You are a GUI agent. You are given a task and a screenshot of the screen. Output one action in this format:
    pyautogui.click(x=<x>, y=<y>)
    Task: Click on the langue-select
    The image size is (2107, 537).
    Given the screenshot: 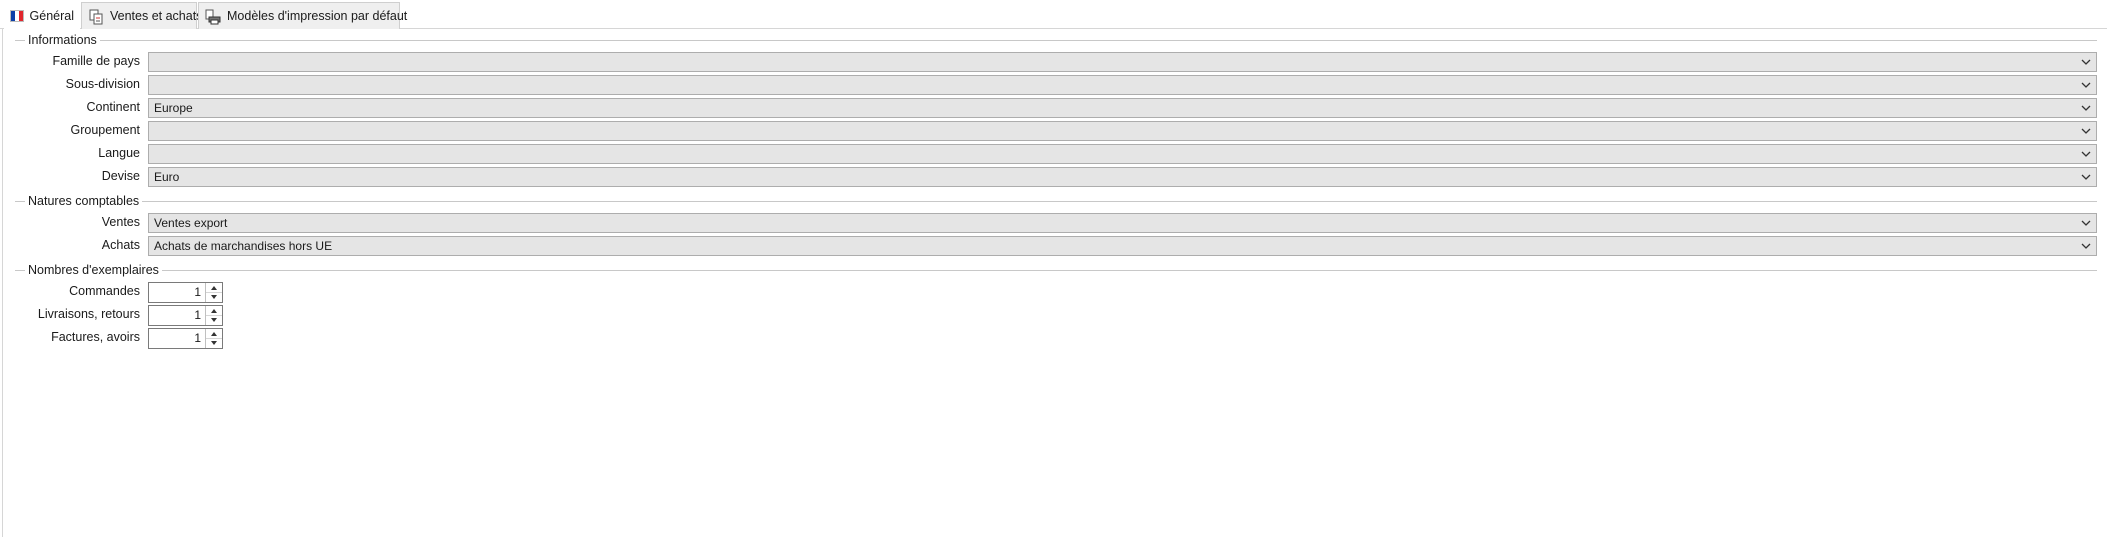 What is the action you would take?
    pyautogui.click(x=1122, y=154)
    